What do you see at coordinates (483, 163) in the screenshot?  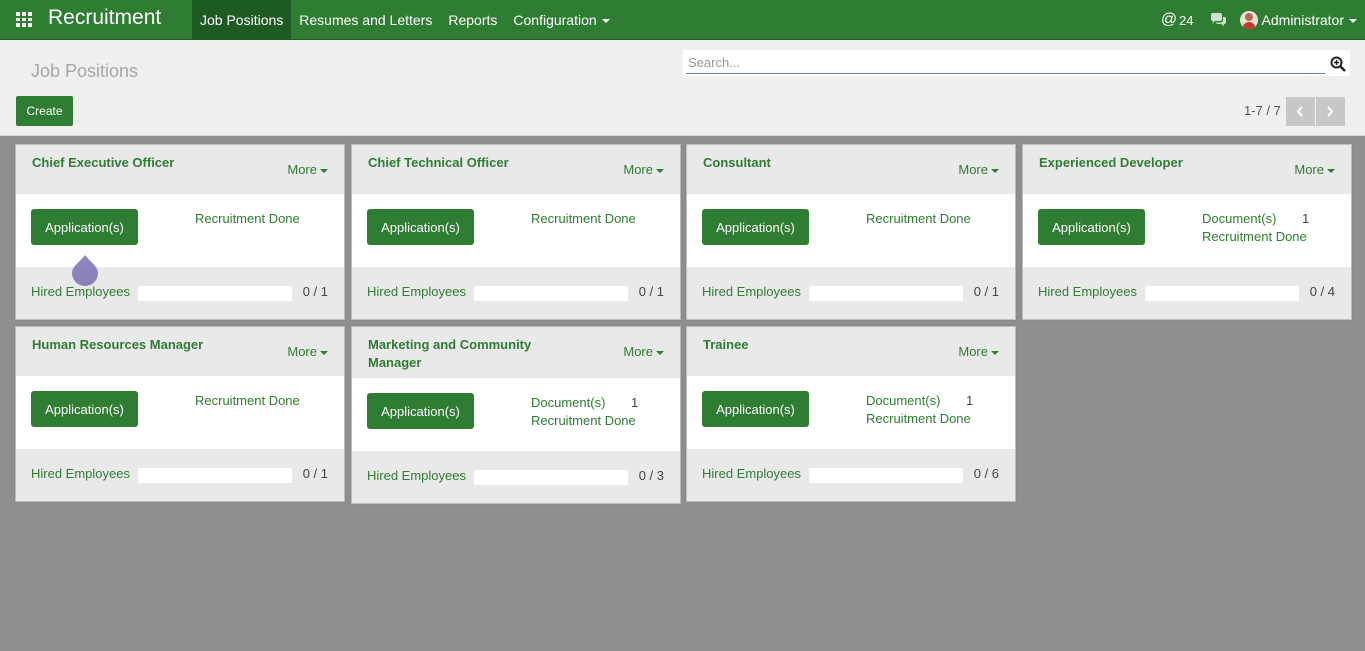 I see `job-title: Chief Technical Officer` at bounding box center [483, 163].